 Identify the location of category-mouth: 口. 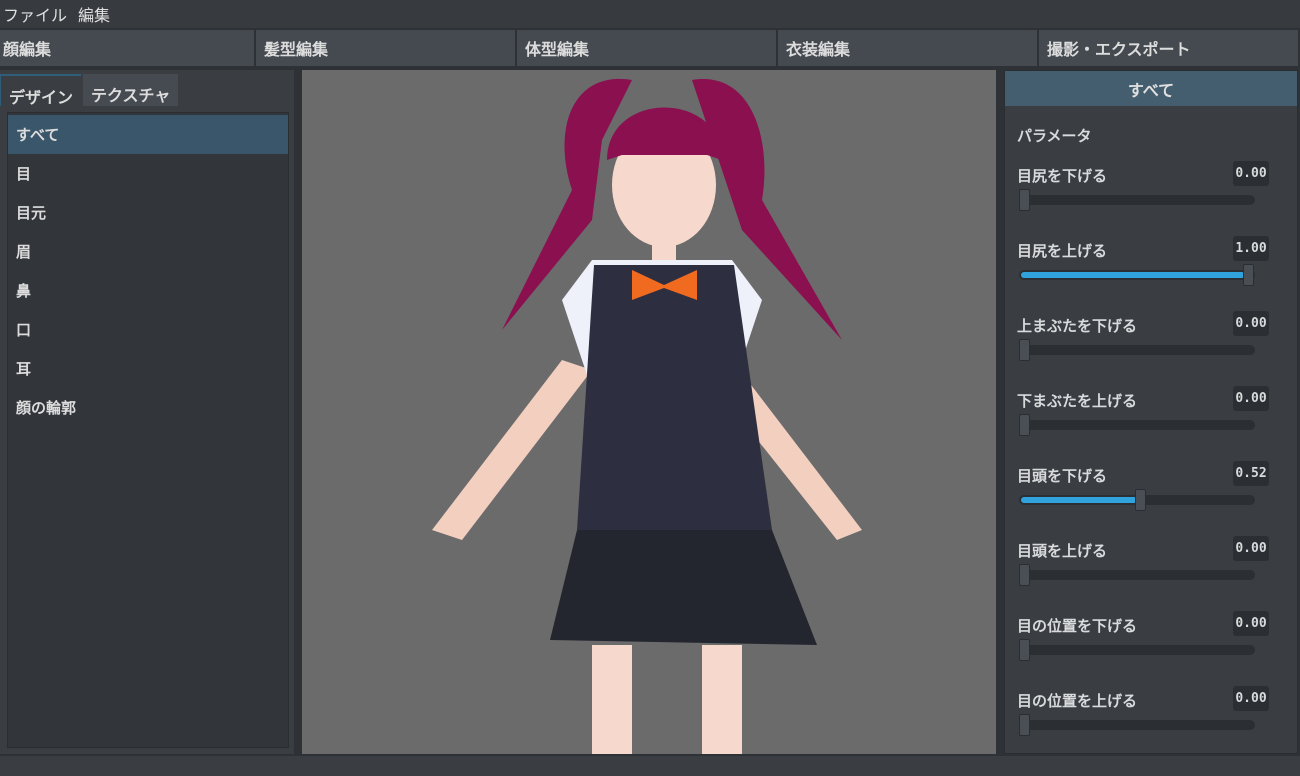
(148, 329).